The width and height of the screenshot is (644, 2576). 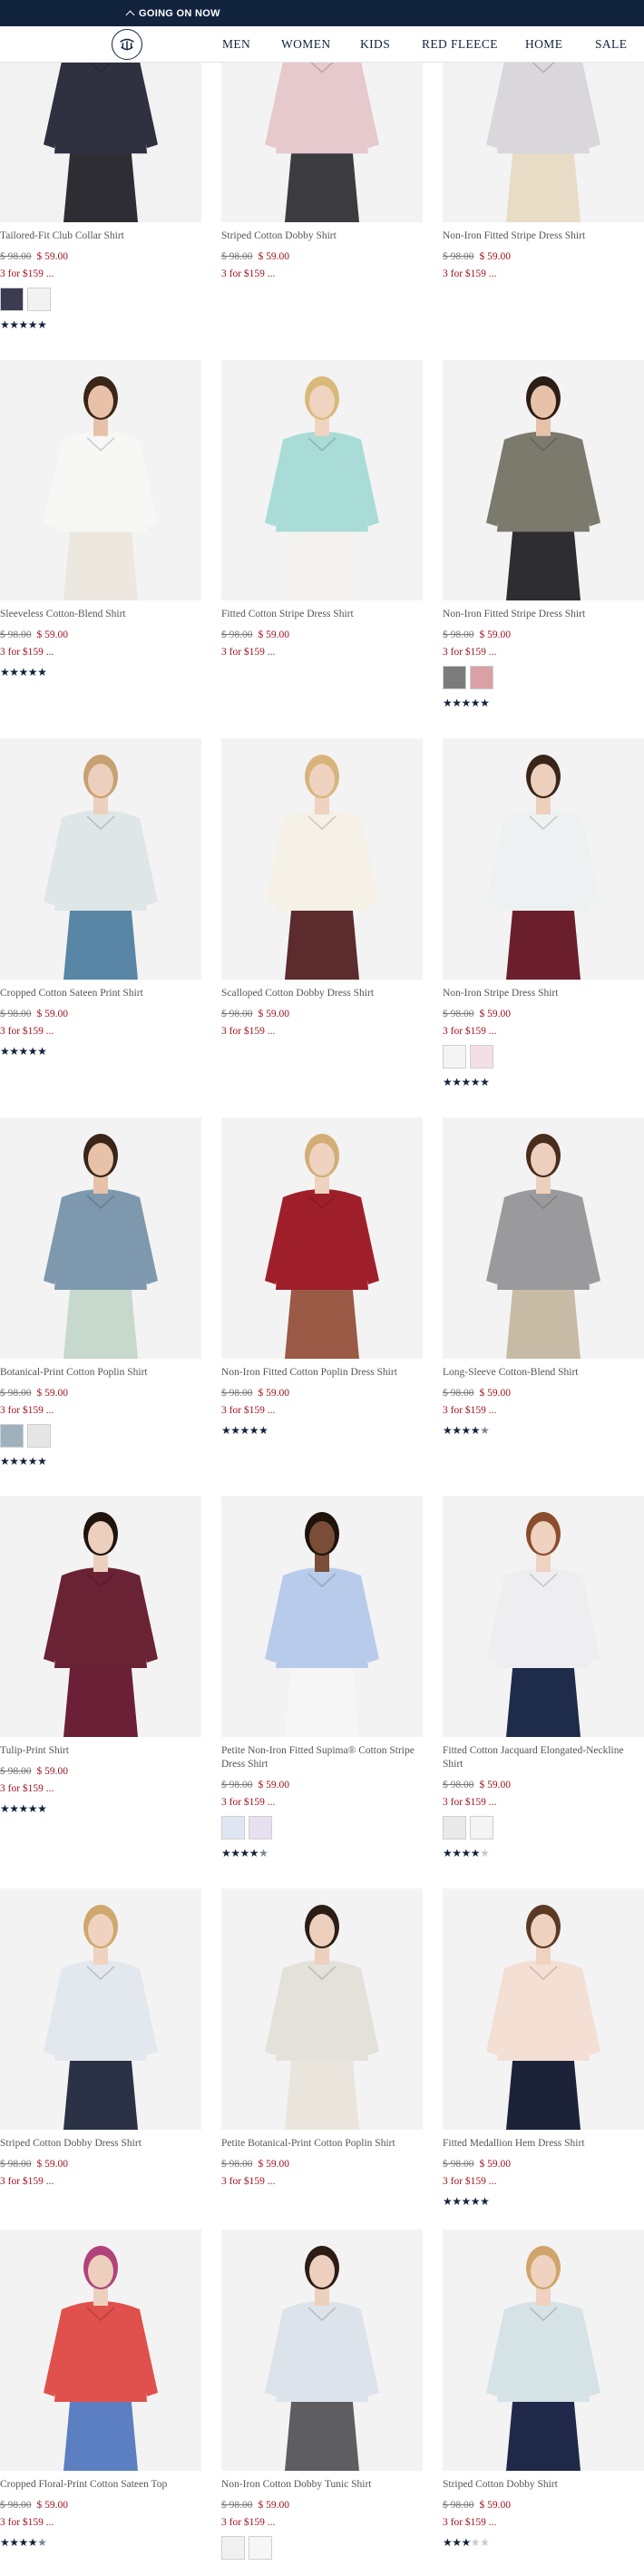 What do you see at coordinates (100, 236) in the screenshot?
I see `product-name: Tailored-Fit Club Collar Shirt` at bounding box center [100, 236].